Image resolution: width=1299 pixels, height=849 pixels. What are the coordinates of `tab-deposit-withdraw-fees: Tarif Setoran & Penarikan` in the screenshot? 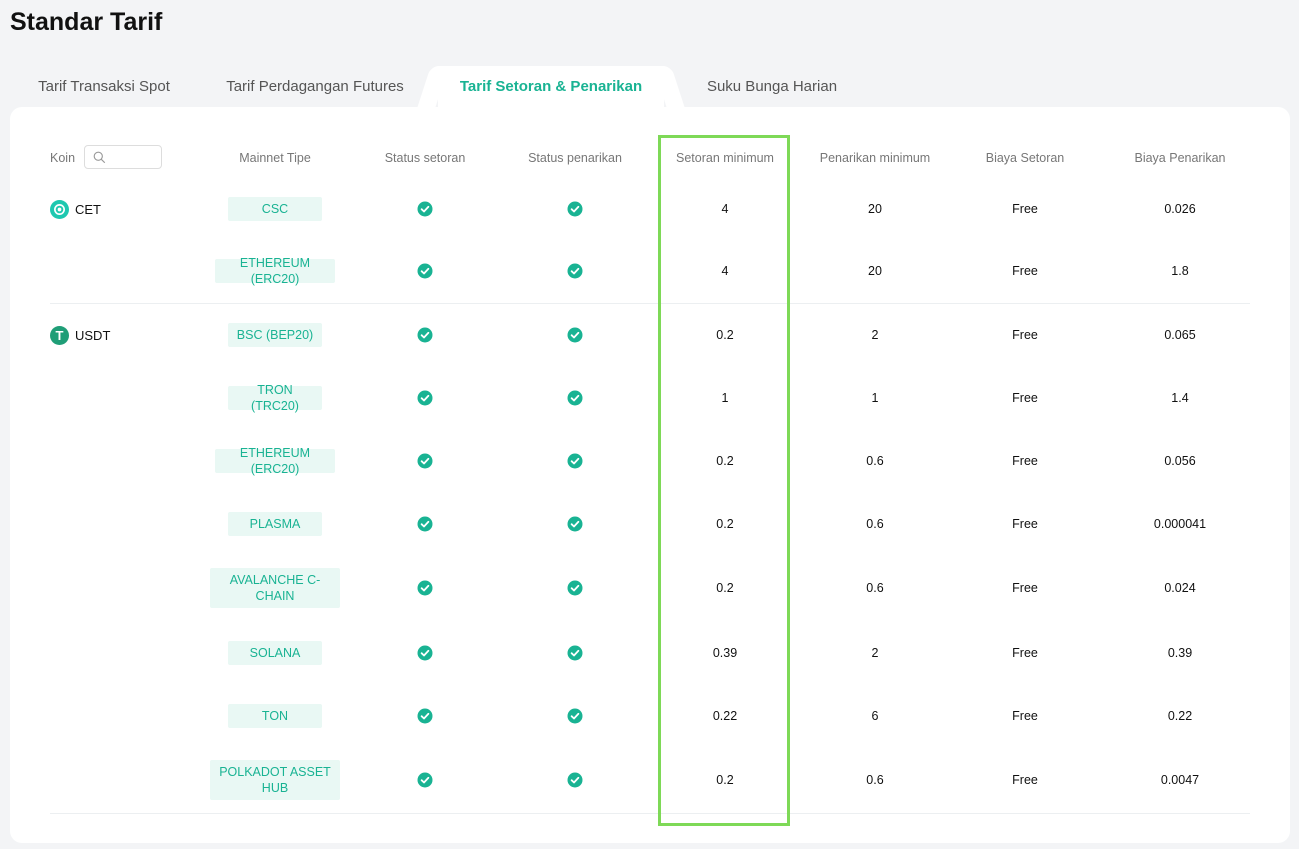 It's located at (551, 87).